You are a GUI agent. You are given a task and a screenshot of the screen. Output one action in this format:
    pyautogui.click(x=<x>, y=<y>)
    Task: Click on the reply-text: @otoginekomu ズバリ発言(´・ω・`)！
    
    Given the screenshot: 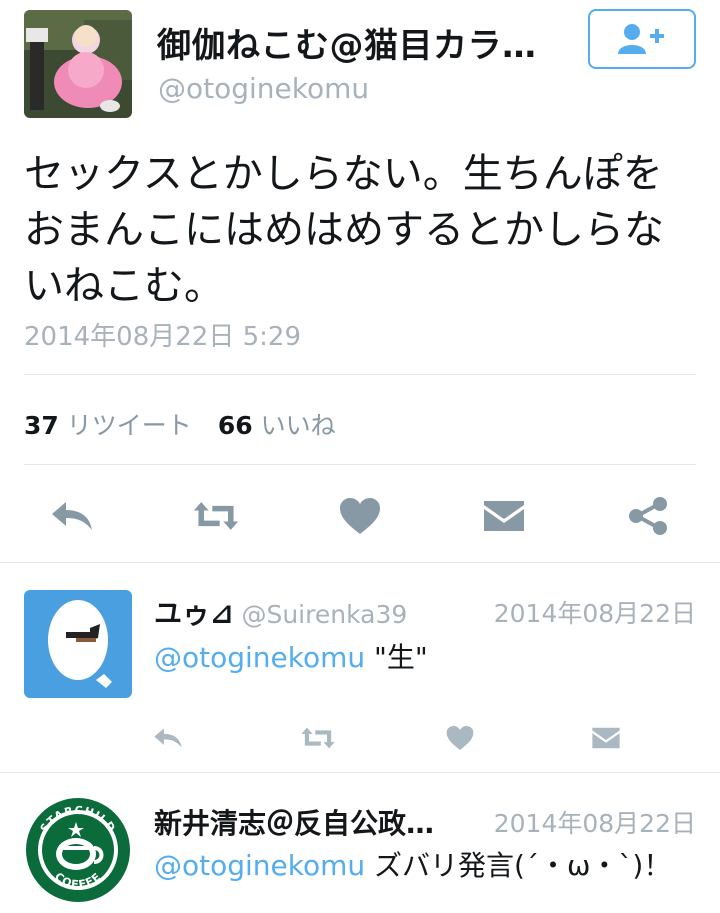 What is the action you would take?
    pyautogui.click(x=412, y=864)
    